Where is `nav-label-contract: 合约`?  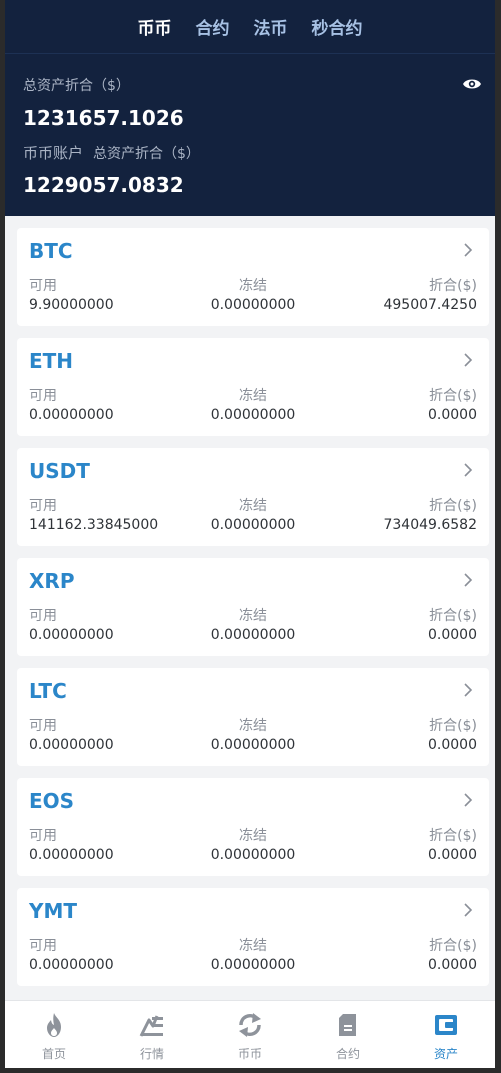
nav-label-contract: 合约 is located at coordinates (347, 1054).